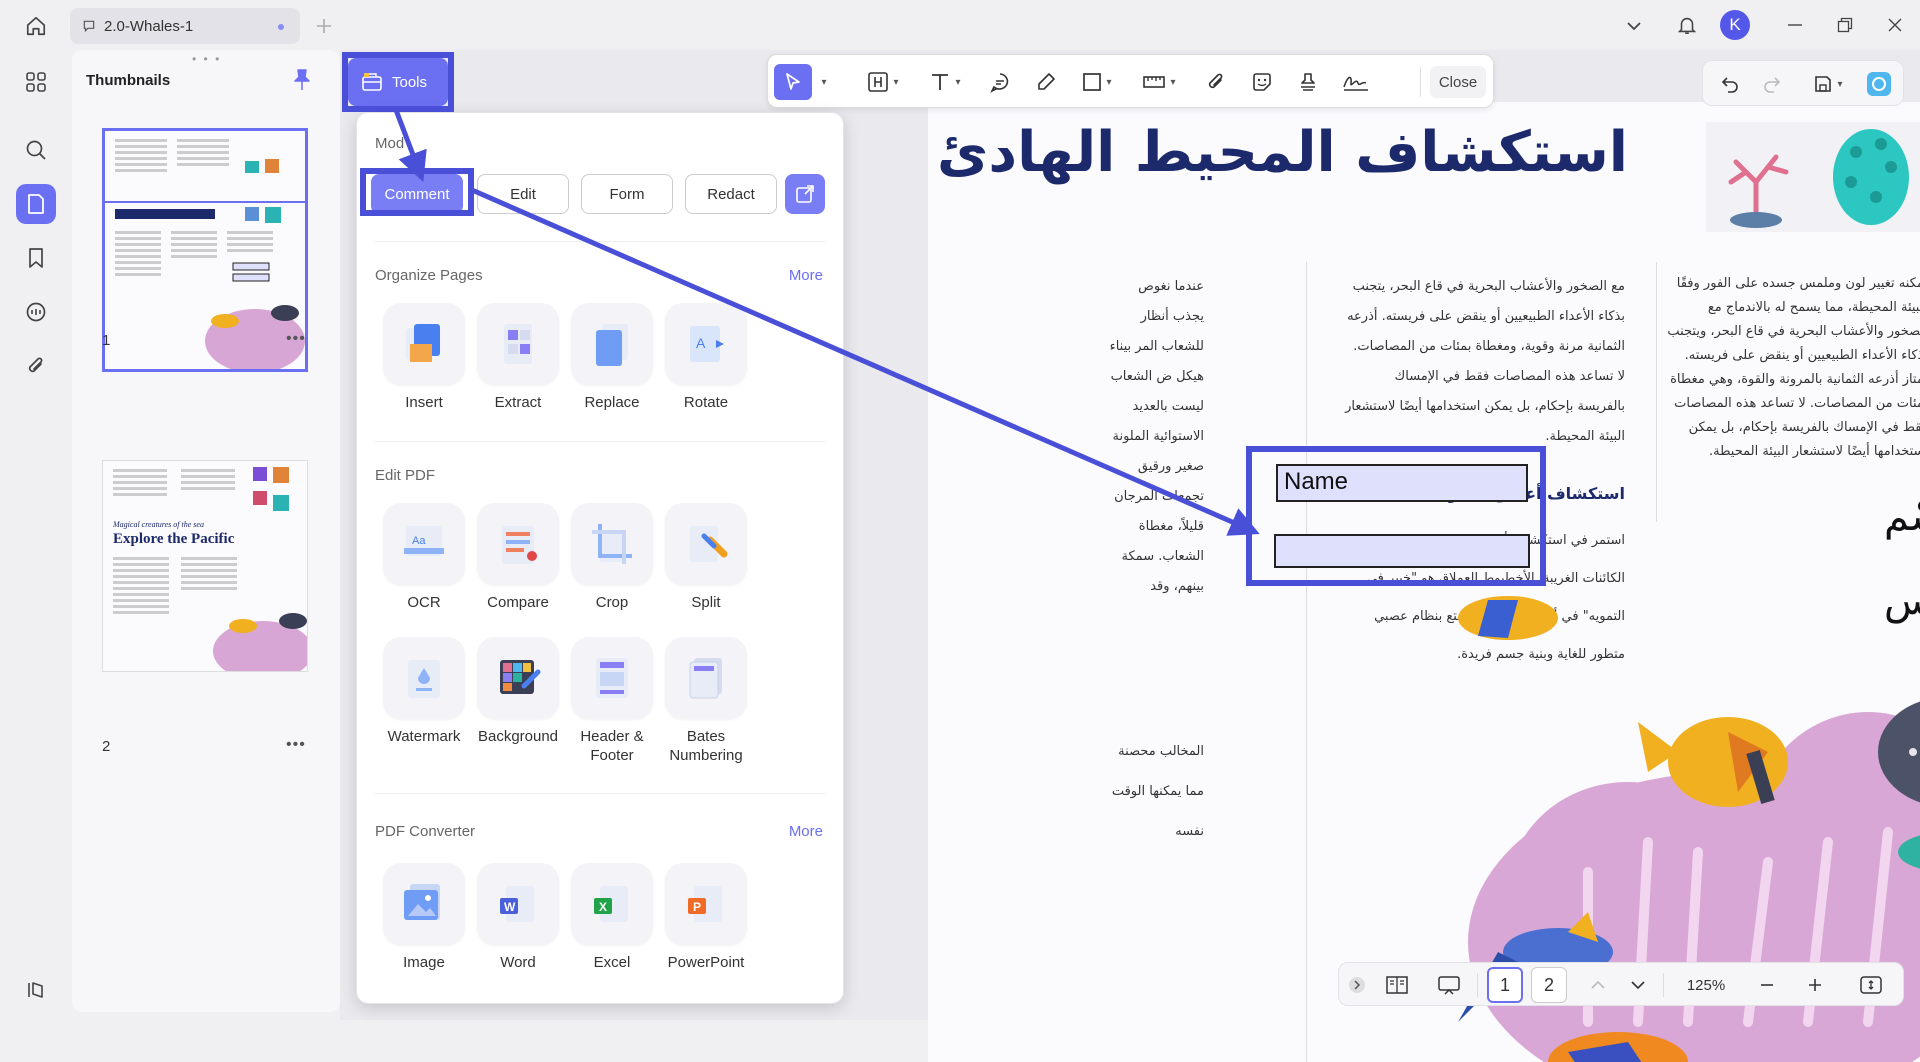 This screenshot has width=1920, height=1062. I want to click on page-button-2: 2, so click(1549, 985).